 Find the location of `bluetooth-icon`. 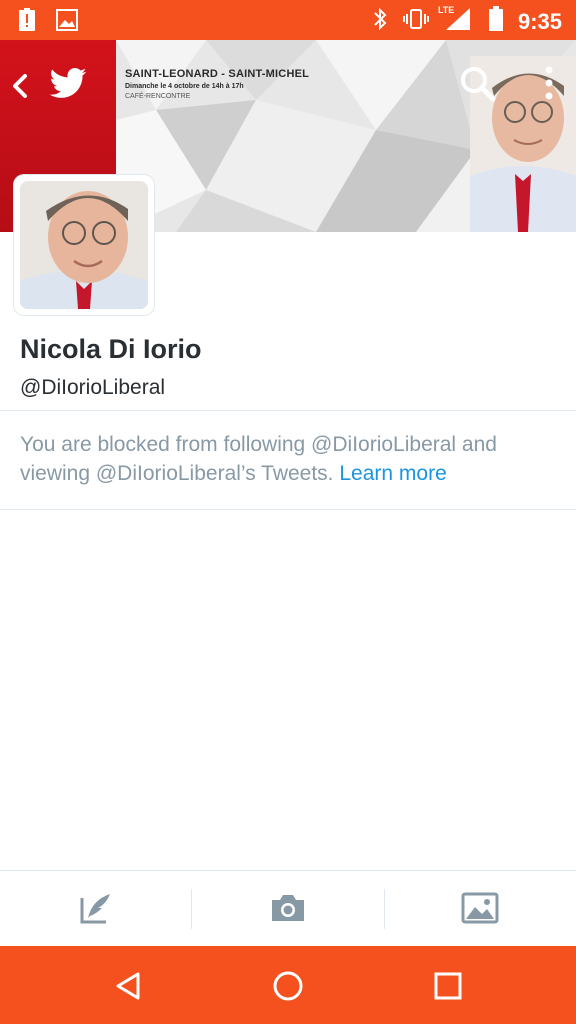

bluetooth-icon is located at coordinates (380, 21).